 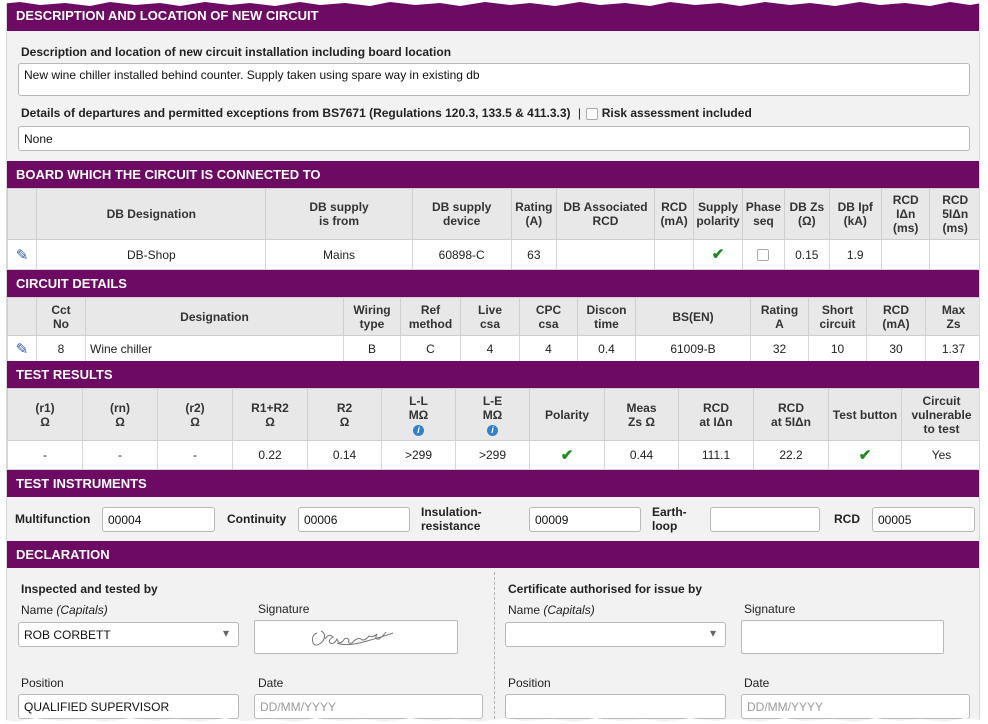 I want to click on continuity-input: 00006, so click(x=354, y=519).